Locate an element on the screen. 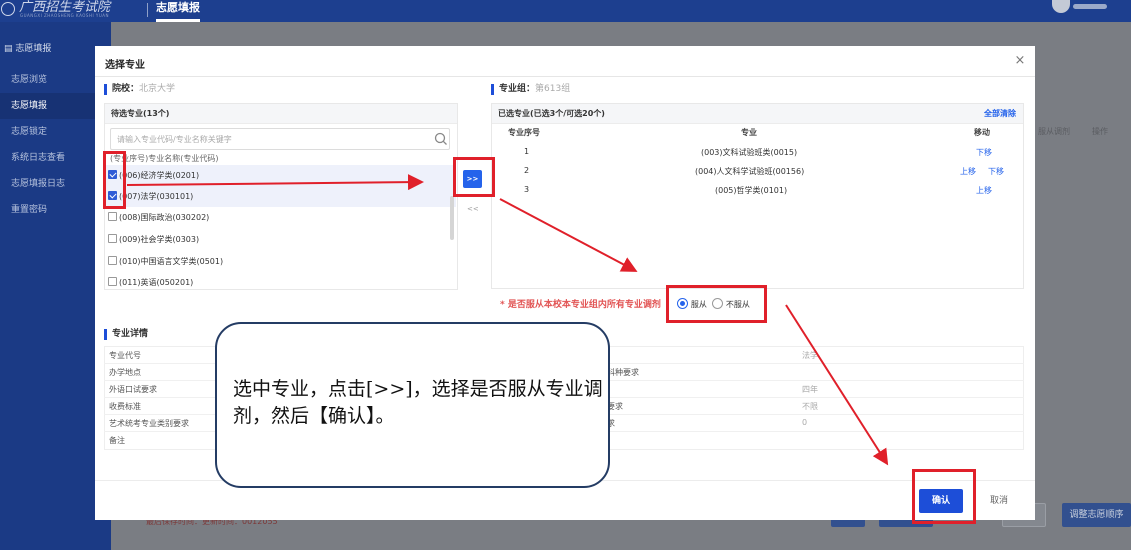 Image resolution: width=1131 pixels, height=550 pixels. option-label: (010)中国语言文学类(0501) is located at coordinates (171, 261).